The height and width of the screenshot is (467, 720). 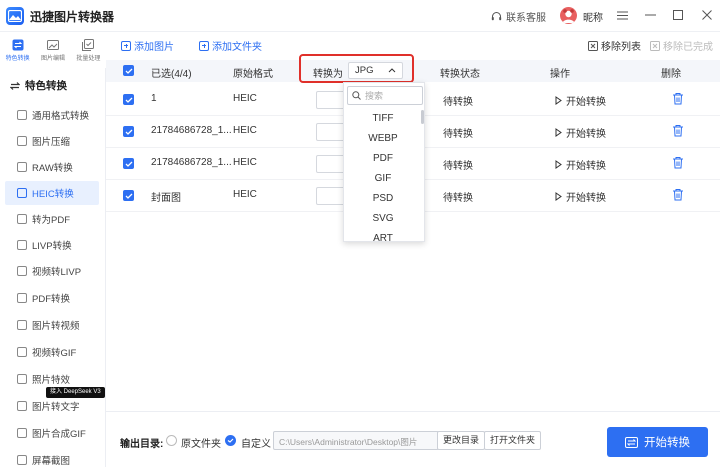 I want to click on format-search-input: 搜索, so click(x=385, y=95).